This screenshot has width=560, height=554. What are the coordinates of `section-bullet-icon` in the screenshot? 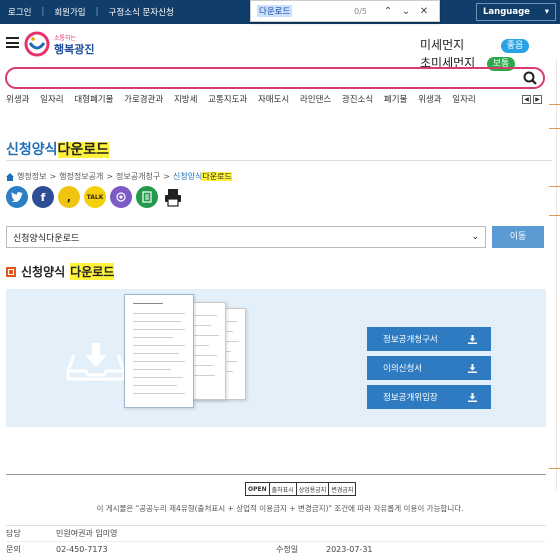 It's located at (11, 271).